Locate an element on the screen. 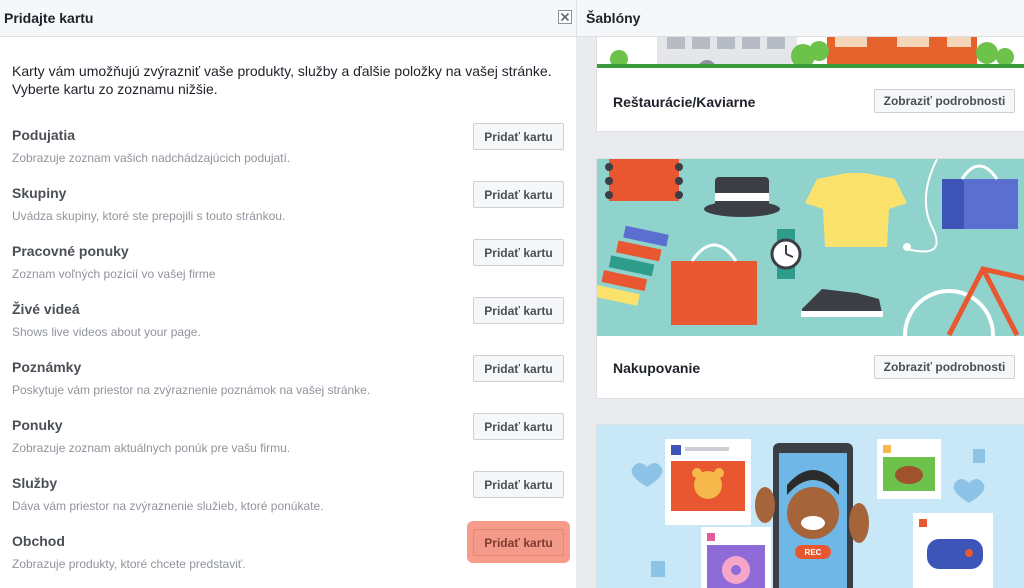 This screenshot has height=588, width=1024. templates-title: Šablóny is located at coordinates (613, 18).